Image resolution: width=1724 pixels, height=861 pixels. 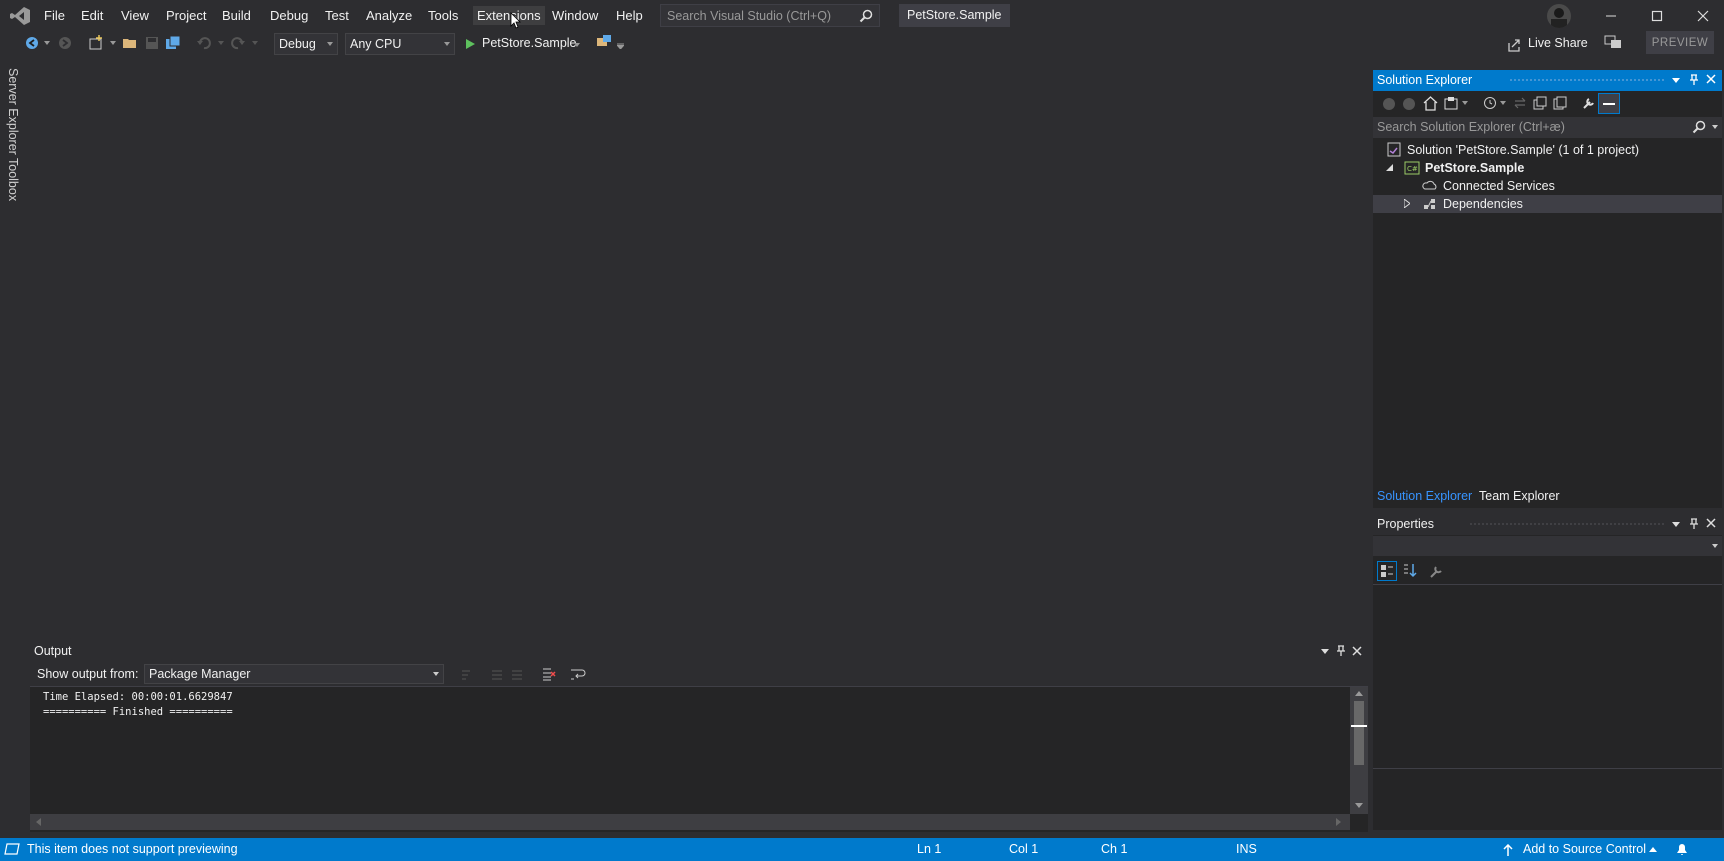 What do you see at coordinates (389, 15) in the screenshot?
I see `menu-analyze: Analyze` at bounding box center [389, 15].